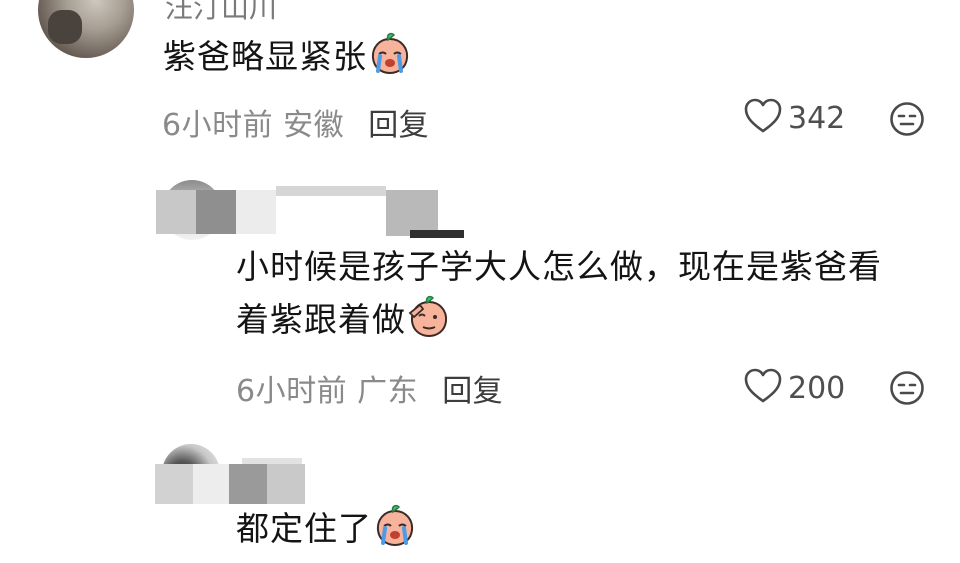 The width and height of the screenshot is (960, 563). Describe the element at coordinates (559, 266) in the screenshot. I see `comment-line: 小时候是孩子学大人怎么做，现在是紫爸看` at that location.